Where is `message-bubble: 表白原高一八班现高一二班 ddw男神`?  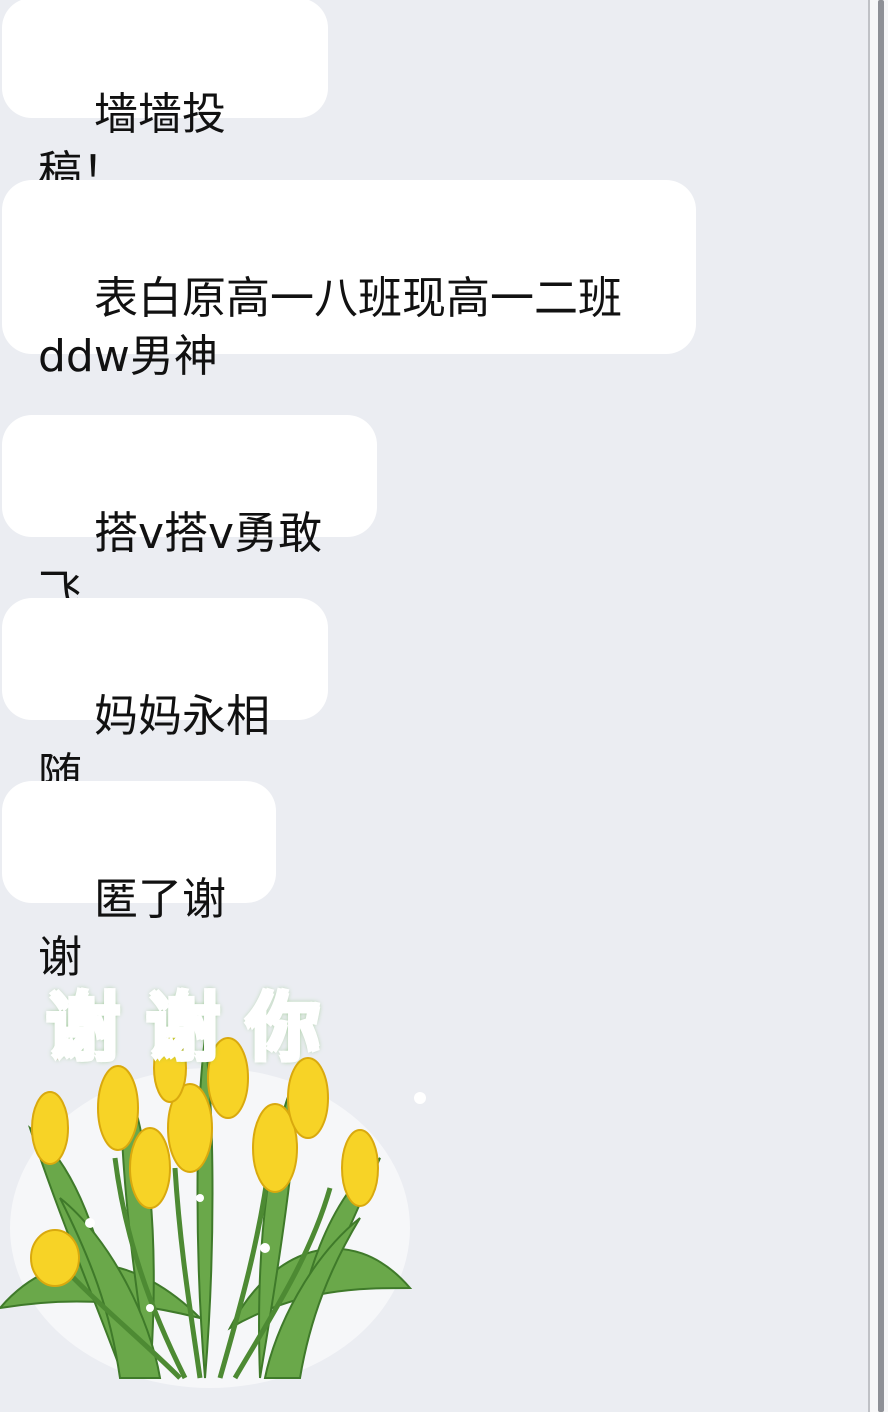 message-bubble: 表白原高一八班现高一二班 ddw男神 is located at coordinates (349, 281).